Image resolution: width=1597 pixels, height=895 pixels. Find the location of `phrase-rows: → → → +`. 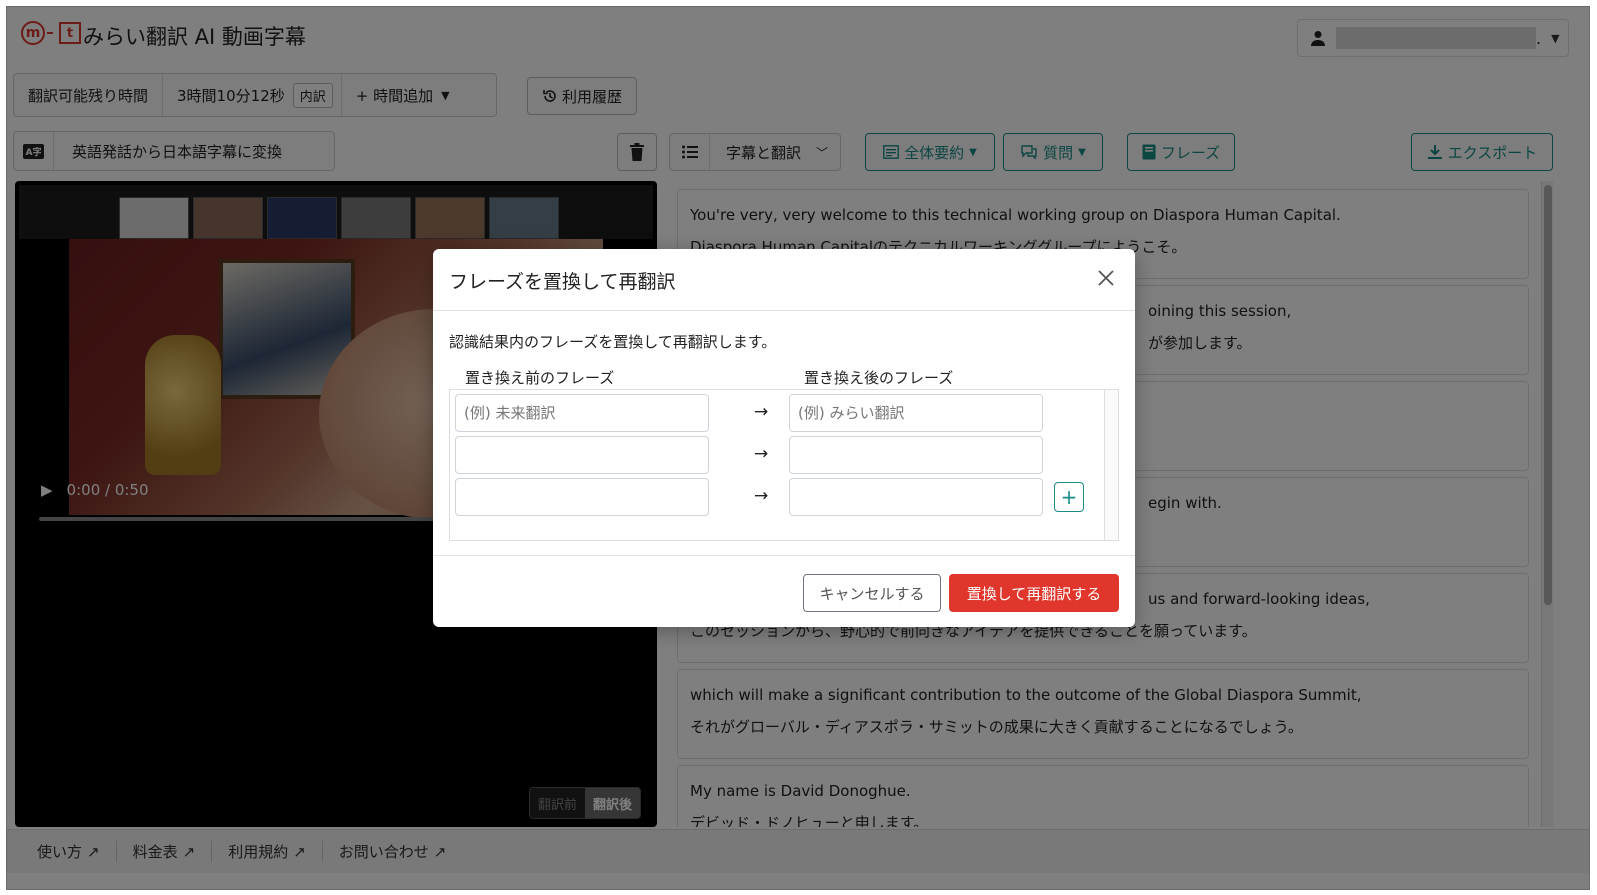

phrase-rows: → → → + is located at coordinates (784, 465).